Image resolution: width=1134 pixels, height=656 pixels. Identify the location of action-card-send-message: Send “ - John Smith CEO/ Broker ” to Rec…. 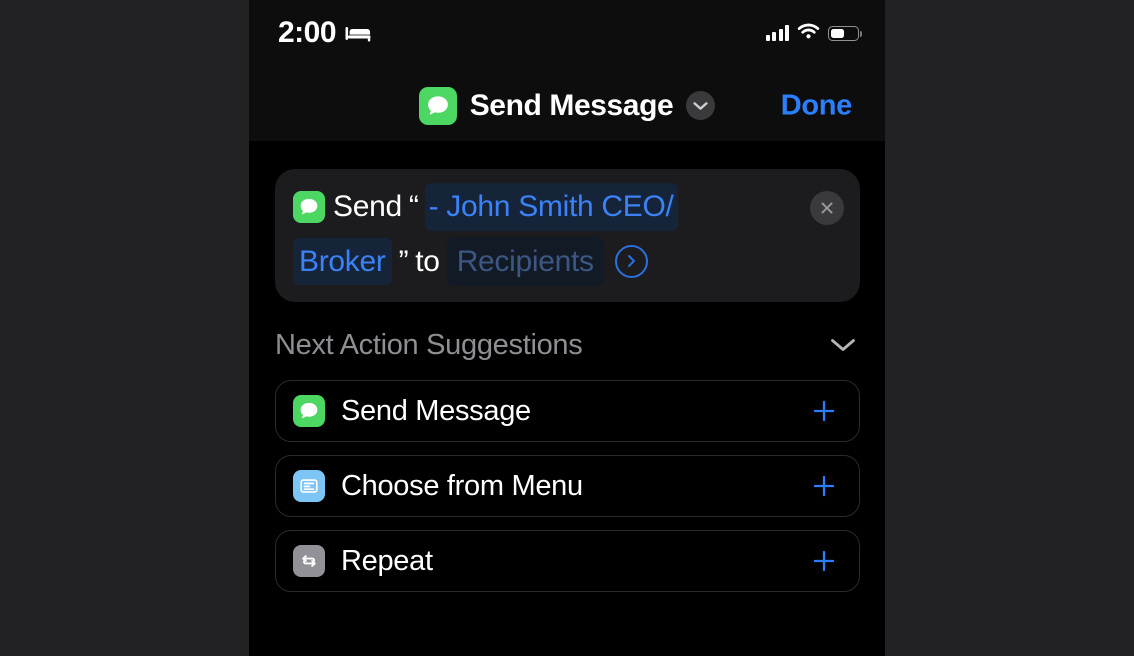
(567, 235).